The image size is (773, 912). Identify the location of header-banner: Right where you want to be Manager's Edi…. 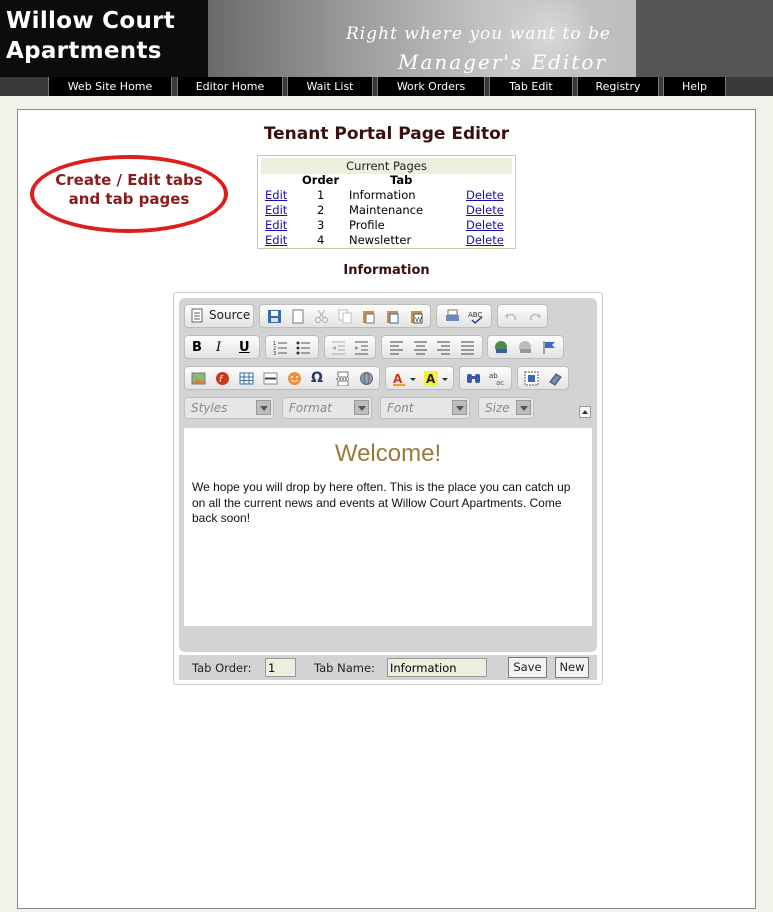
(422, 38).